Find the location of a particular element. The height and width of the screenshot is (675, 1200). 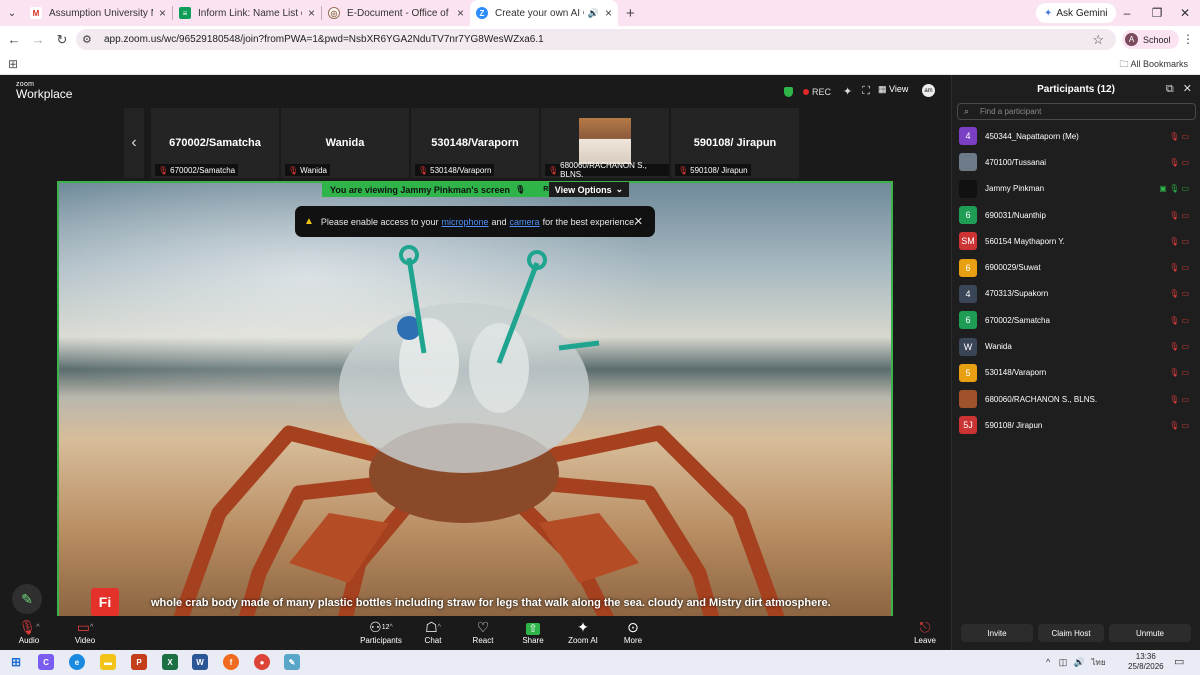

participant-row: W Wanida 🎙 ▭ is located at coordinates (1076, 346).